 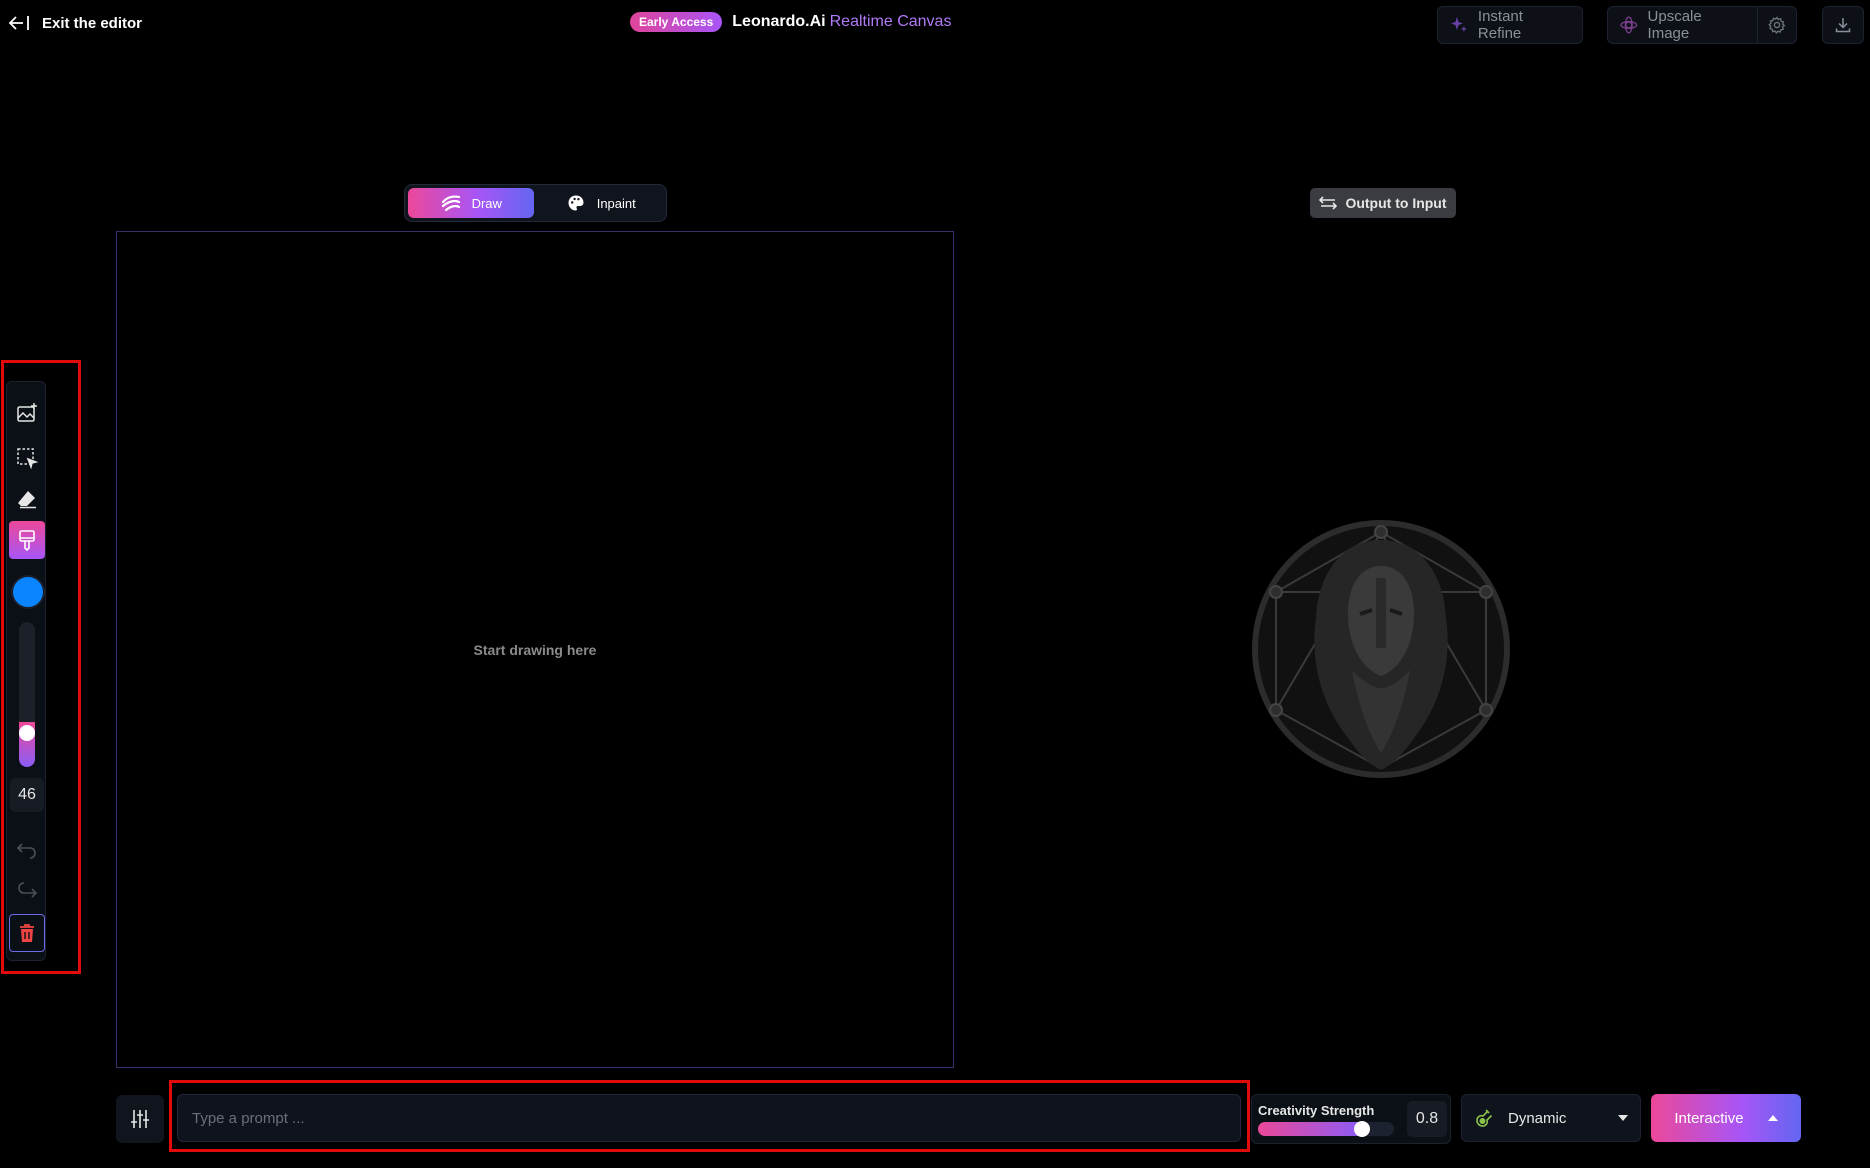 I want to click on upscale-image-label: Upscale Image, so click(x=1674, y=25).